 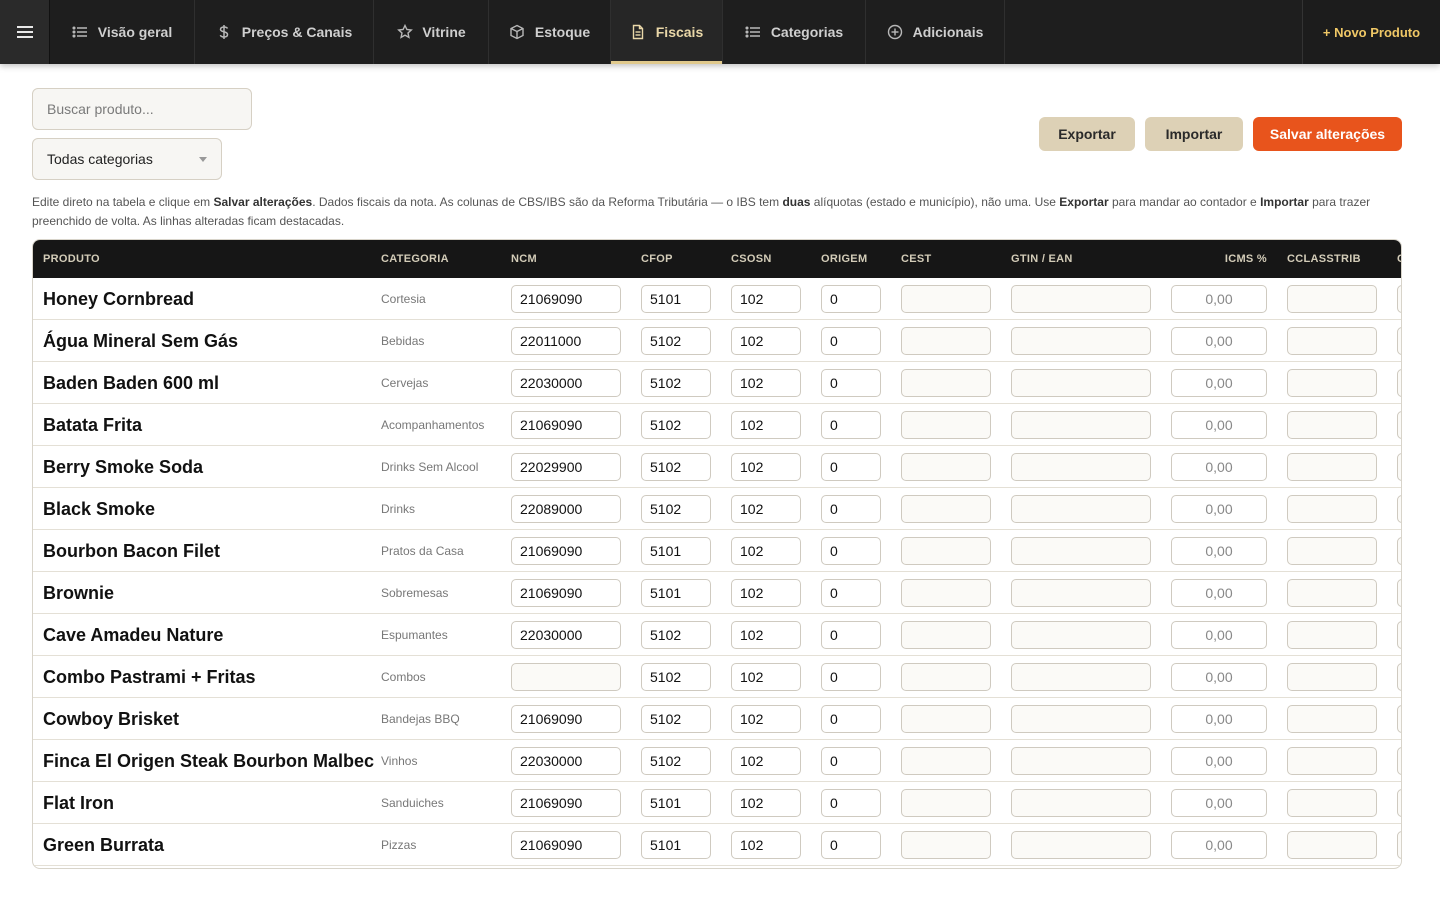 I want to click on ncm-input: 22030000, so click(x=566, y=383).